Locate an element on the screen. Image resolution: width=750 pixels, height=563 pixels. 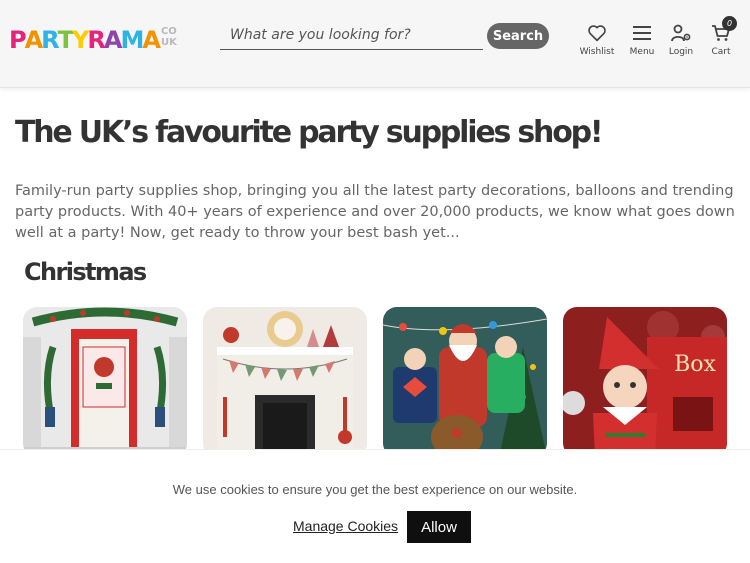
category-card-elf-on-the-shelf: Box is located at coordinates (645, 382).